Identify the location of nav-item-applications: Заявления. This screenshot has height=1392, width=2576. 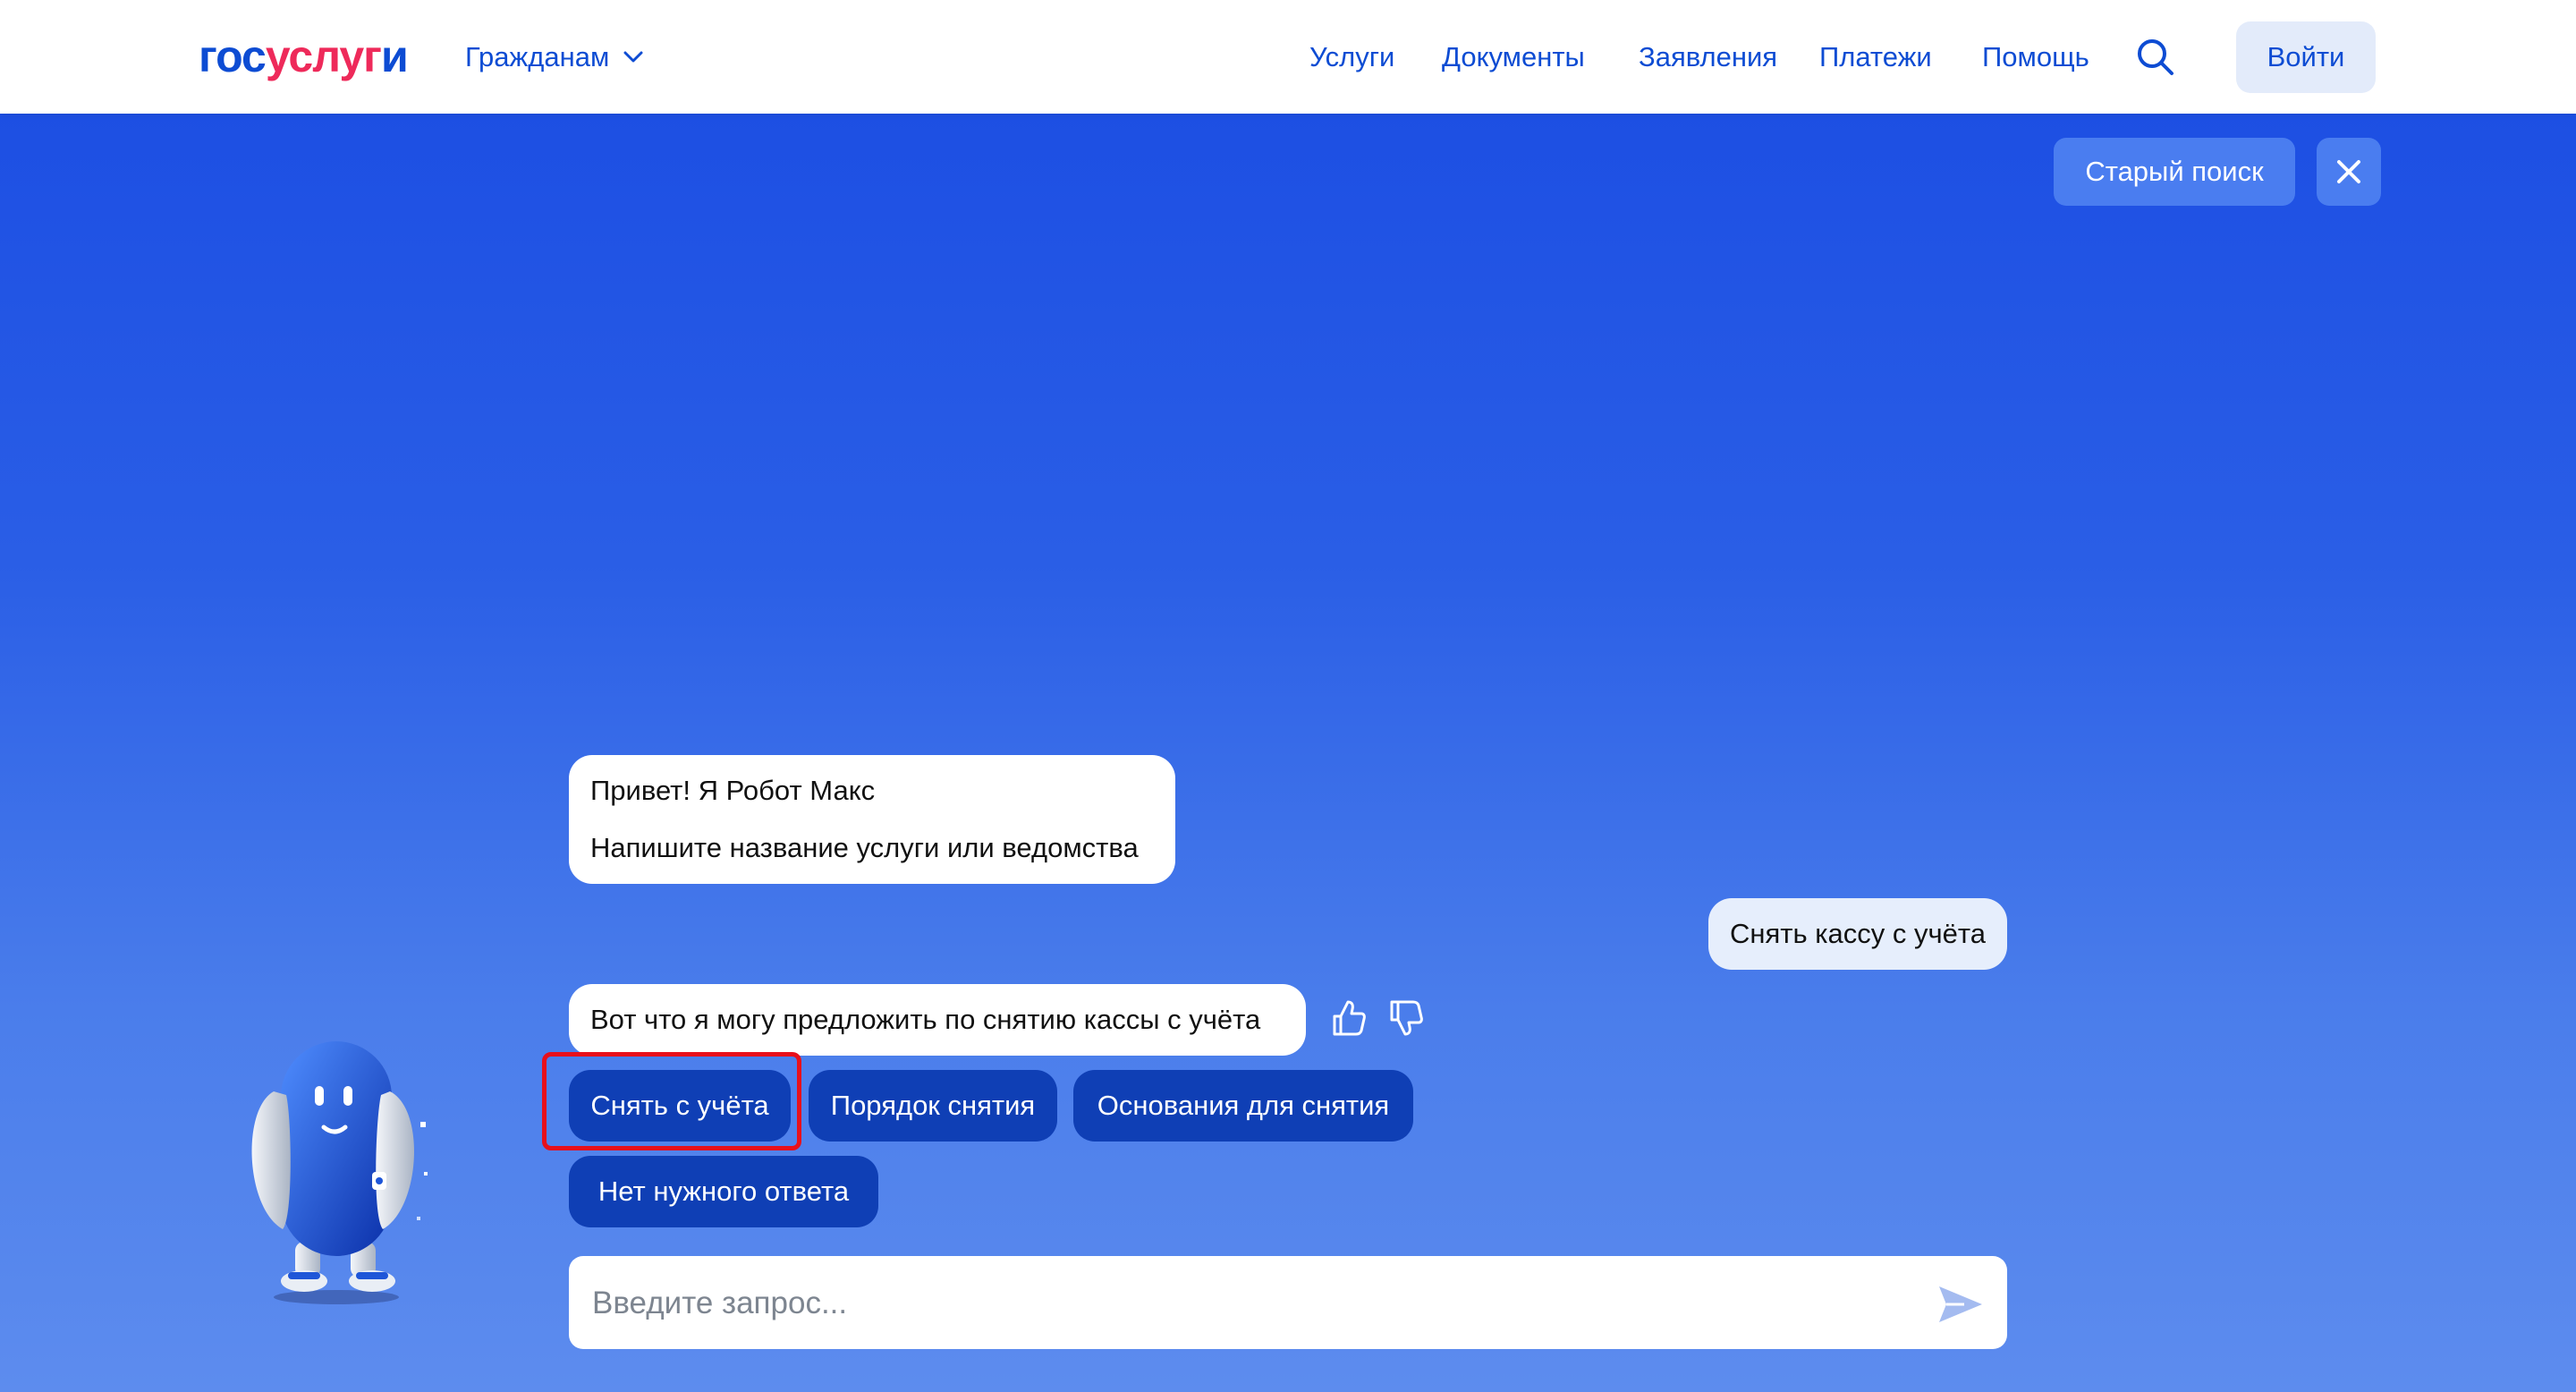
(1708, 57).